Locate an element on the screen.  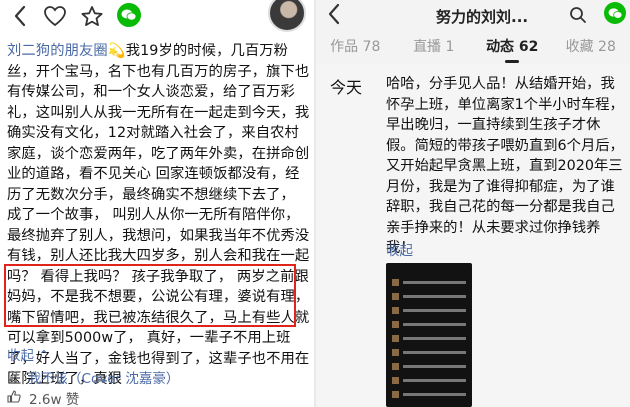
collapse-label: 收起 is located at coordinates (20, 356).